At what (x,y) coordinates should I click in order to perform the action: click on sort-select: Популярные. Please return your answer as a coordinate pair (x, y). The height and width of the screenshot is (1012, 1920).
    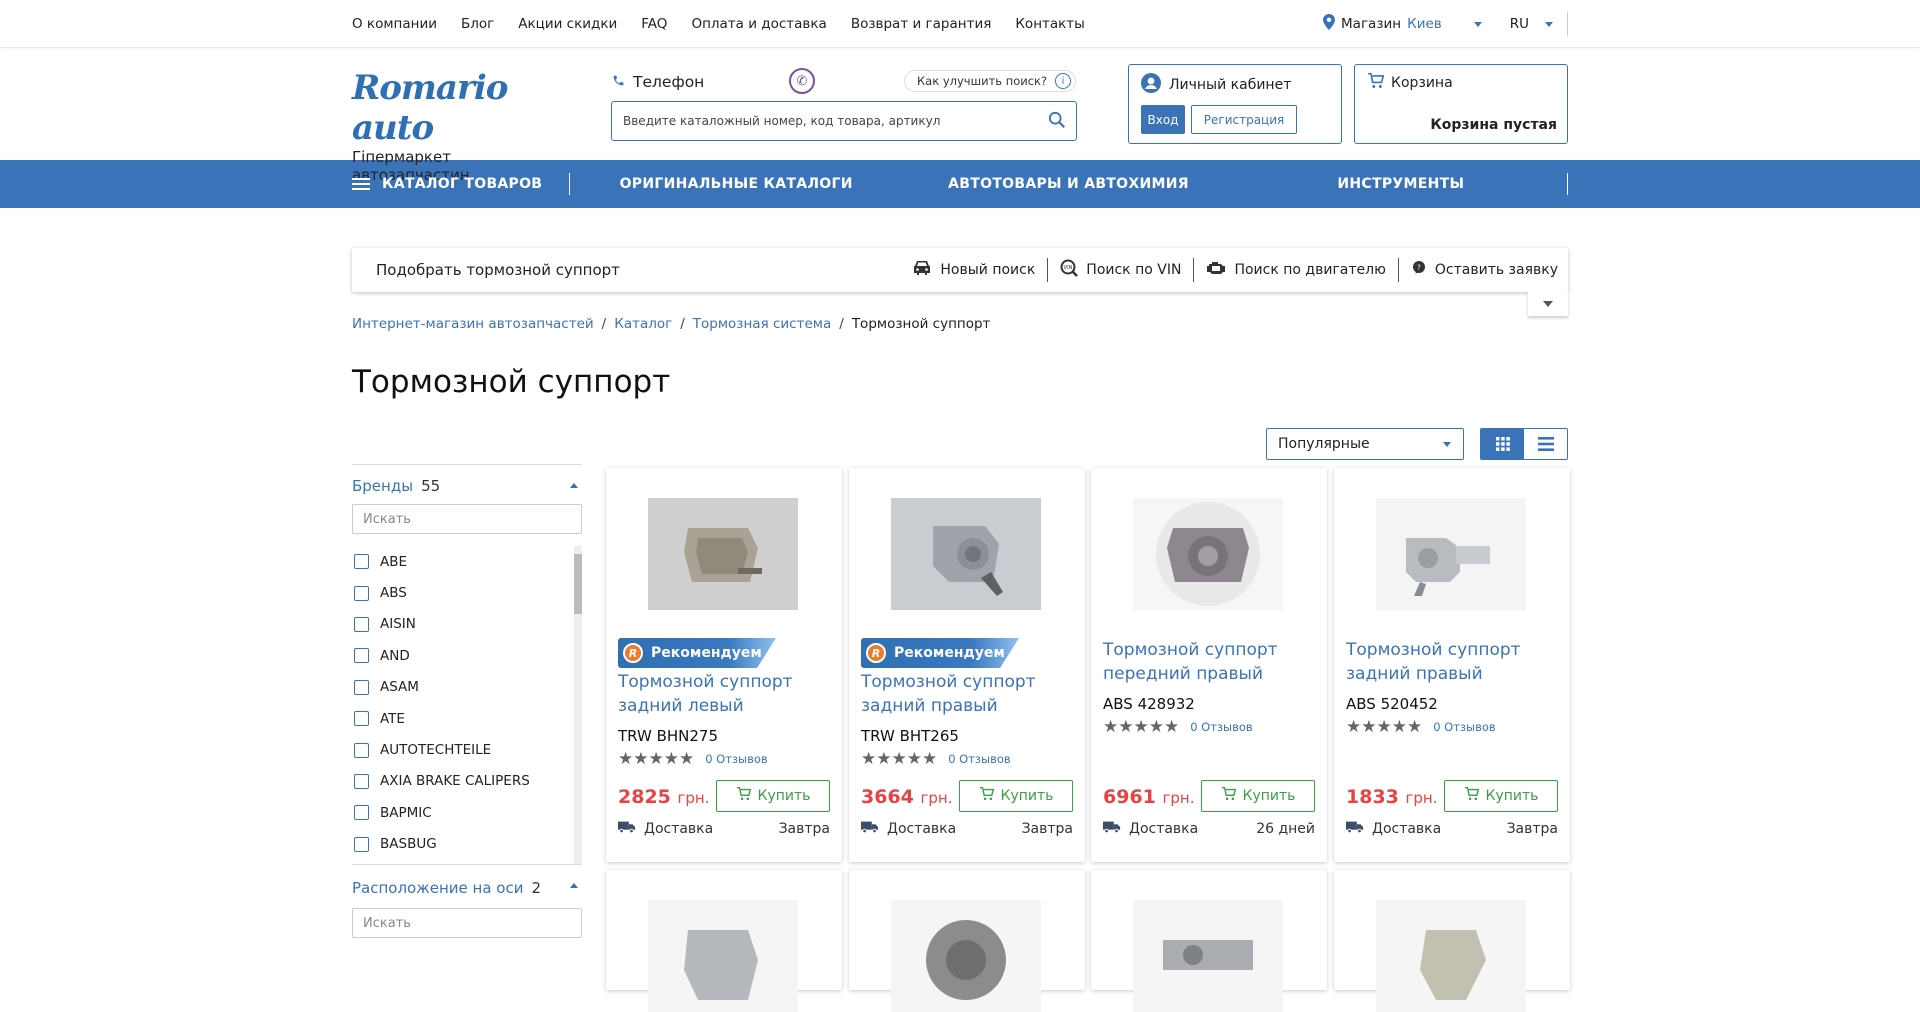
    Looking at the image, I should click on (1365, 444).